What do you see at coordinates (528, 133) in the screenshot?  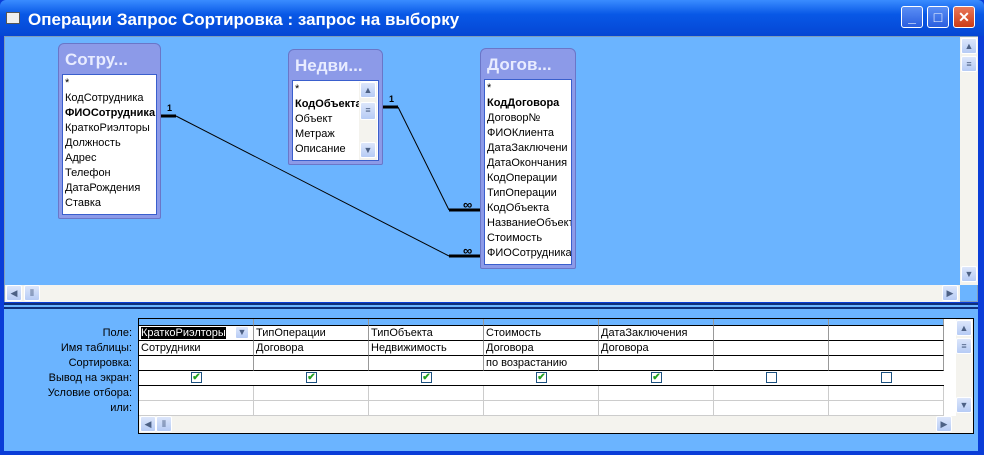 I see `field-item: ФИОКлиента` at bounding box center [528, 133].